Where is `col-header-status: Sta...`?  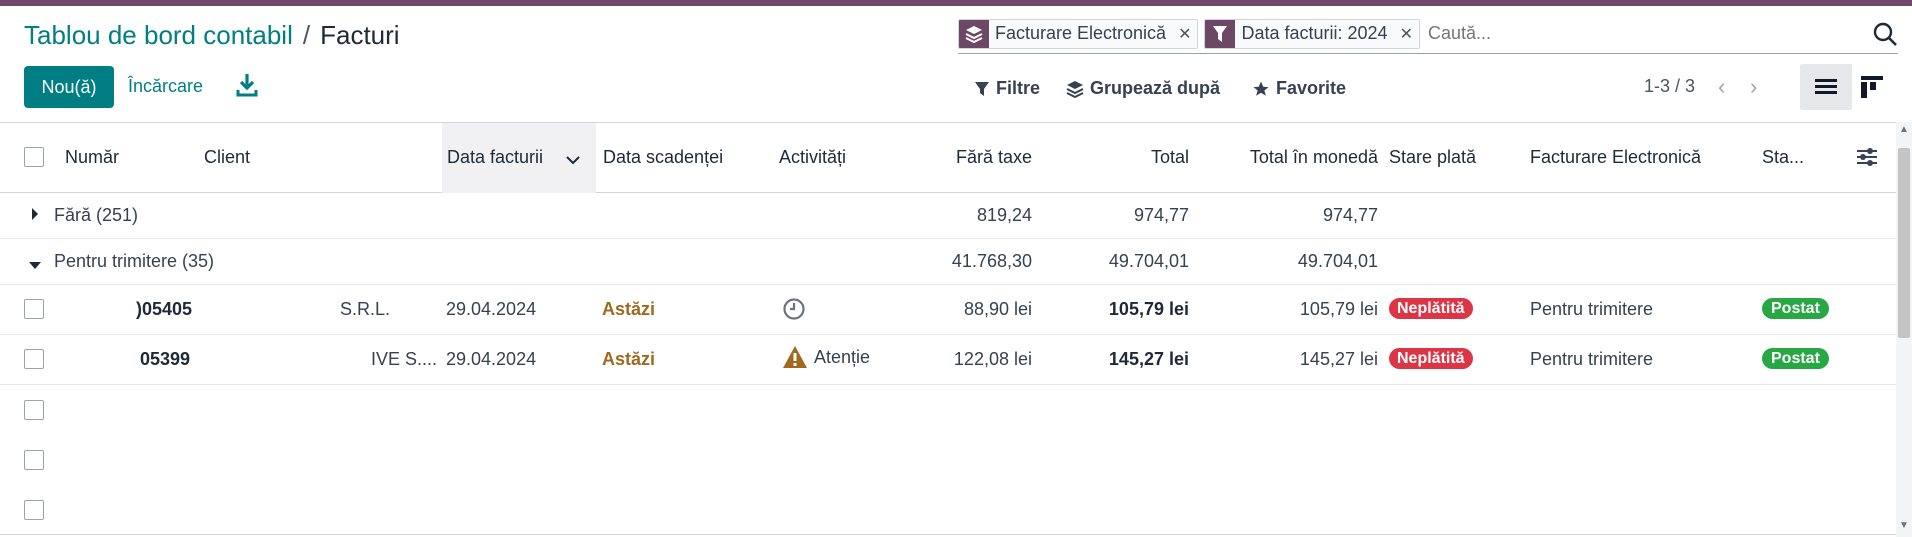 col-header-status: Sta... is located at coordinates (1783, 157).